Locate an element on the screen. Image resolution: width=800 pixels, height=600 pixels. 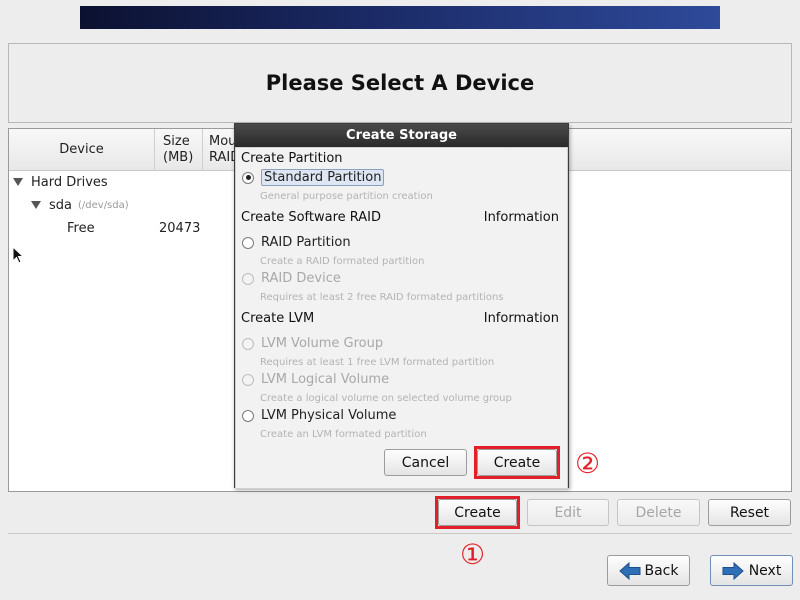
button-label: Delete is located at coordinates (658, 512).